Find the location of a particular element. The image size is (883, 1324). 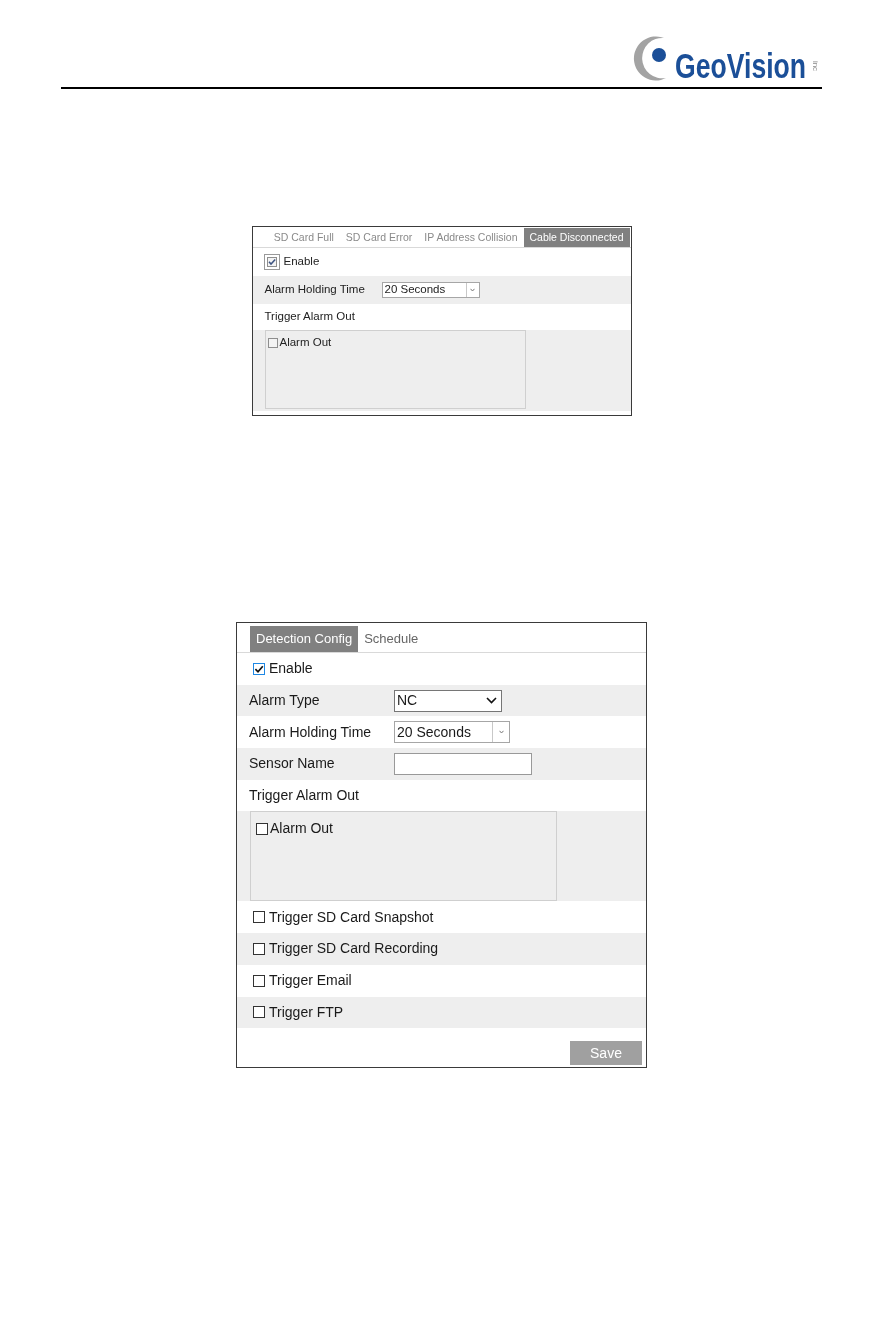

checkbox-label: Trigger FTP is located at coordinates (306, 1012).